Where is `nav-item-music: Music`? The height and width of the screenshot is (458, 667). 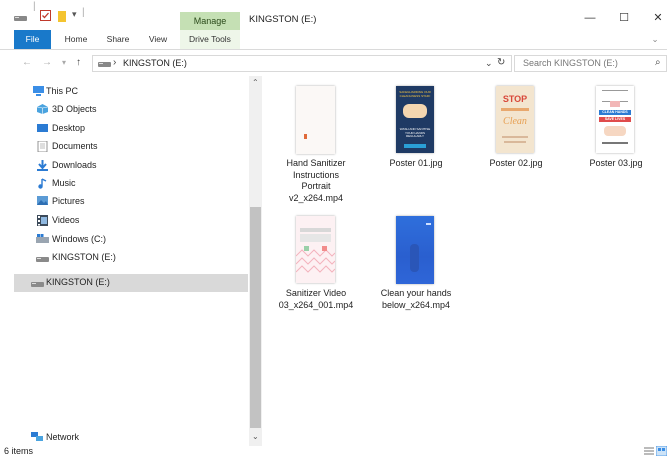 nav-item-music: Music is located at coordinates (124, 184).